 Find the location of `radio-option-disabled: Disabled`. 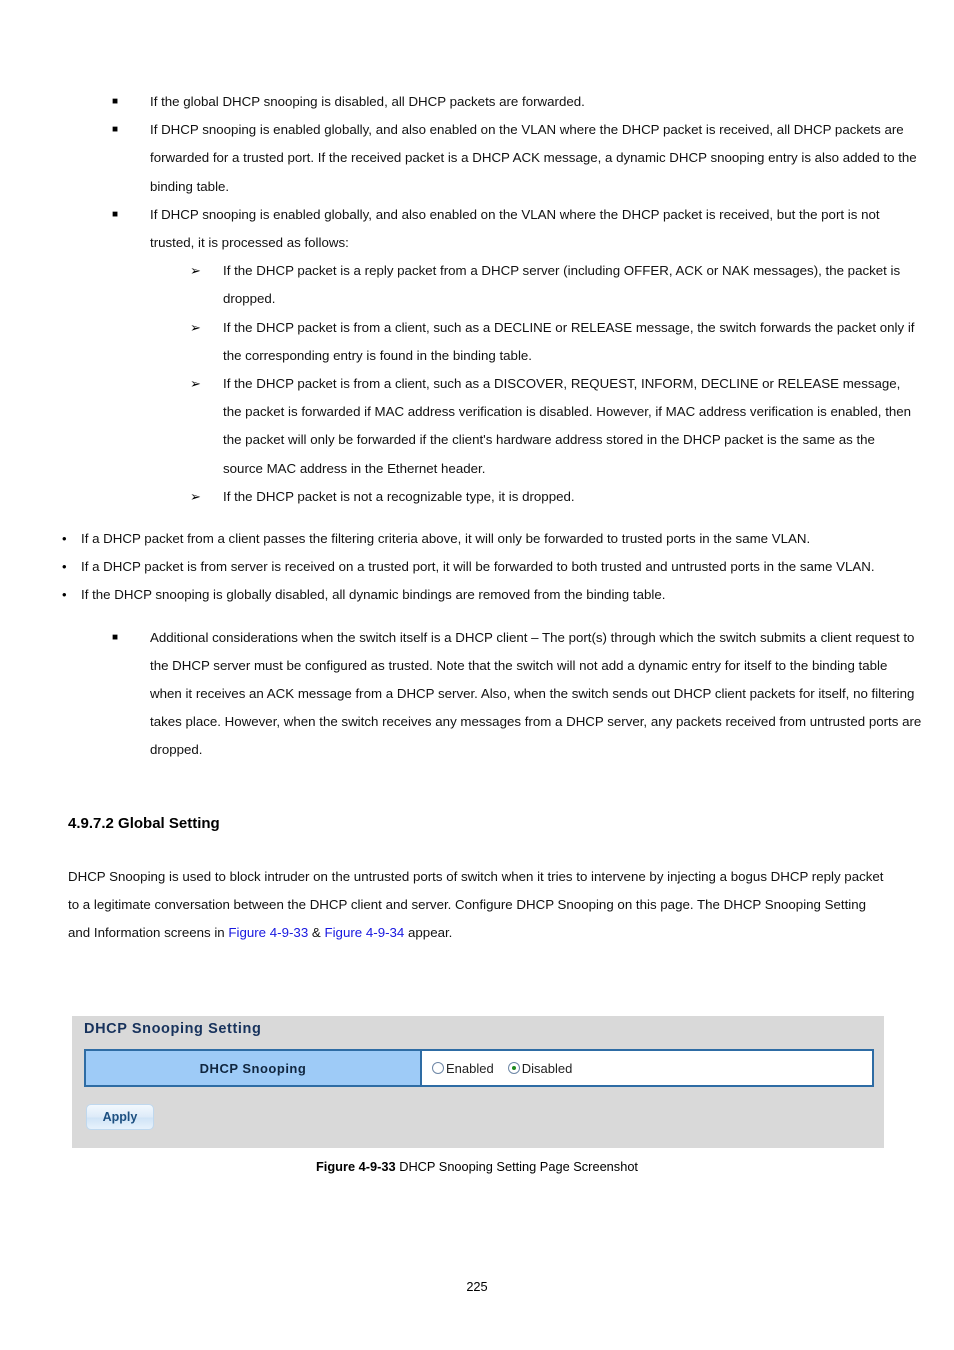

radio-option-disabled: Disabled is located at coordinates (540, 1068).